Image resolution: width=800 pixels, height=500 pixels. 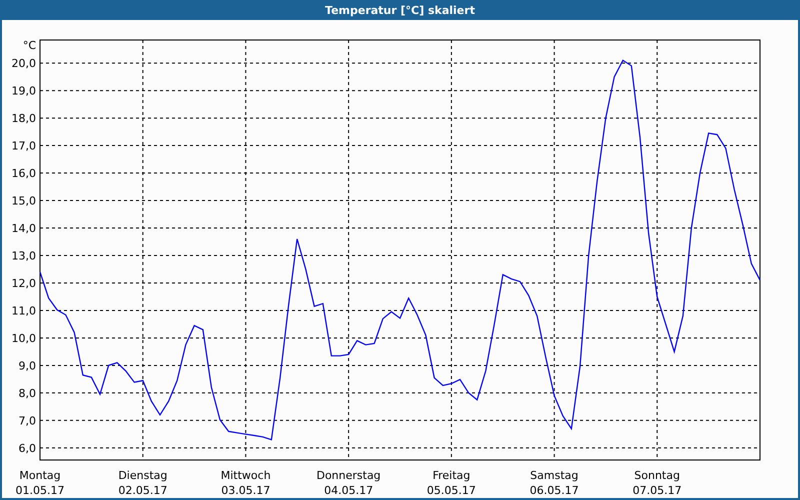 I want to click on axis-tick-label: 18,0, so click(x=24, y=119).